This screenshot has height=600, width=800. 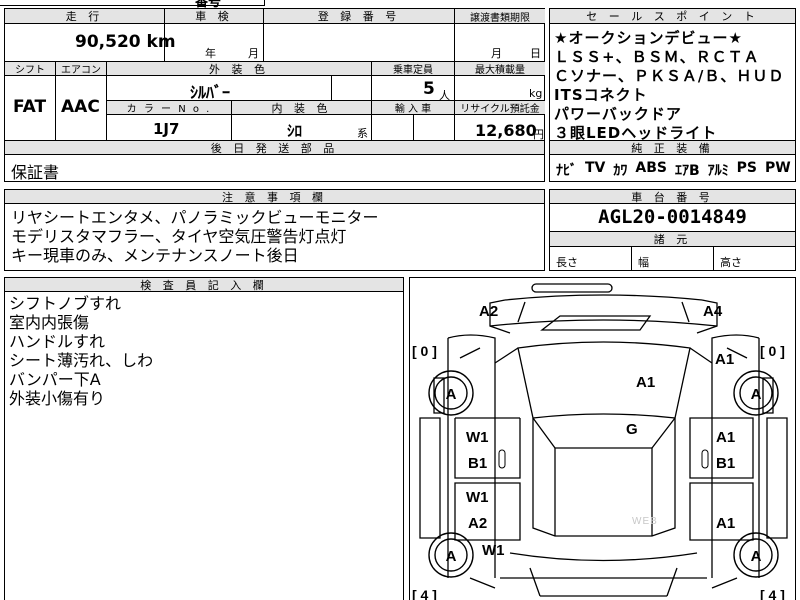 I want to click on transfer-month-unit: 月, so click(x=496, y=53).